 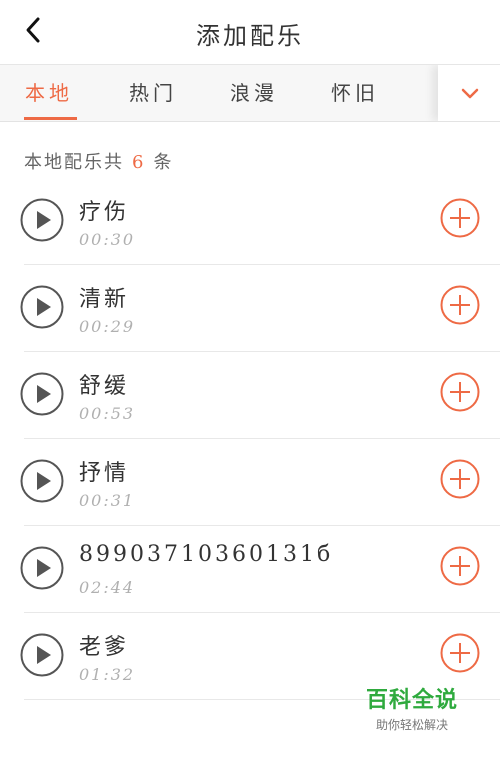 I want to click on header-bar: 添加配乐, so click(x=250, y=32).